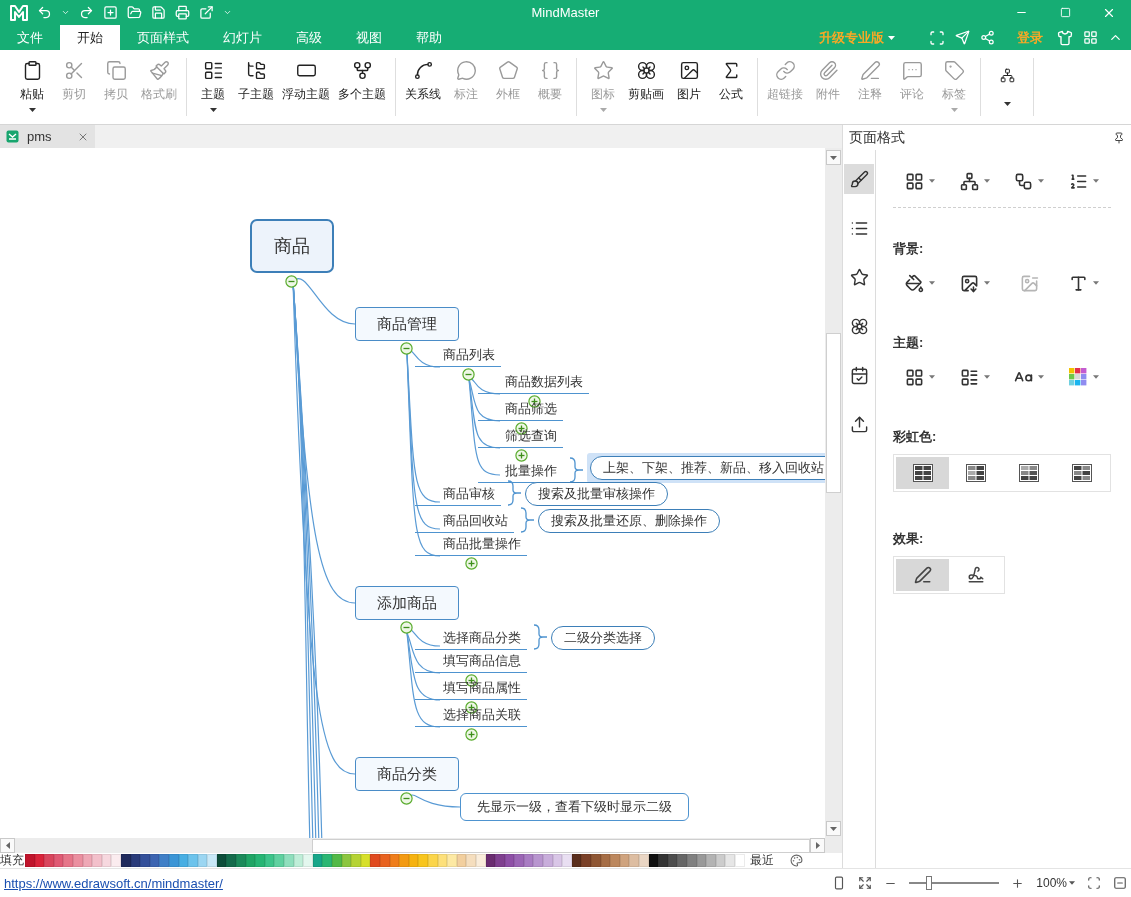  Describe the element at coordinates (646, 87) in the screenshot. I see `ribbon-button: 剪贴画` at that location.